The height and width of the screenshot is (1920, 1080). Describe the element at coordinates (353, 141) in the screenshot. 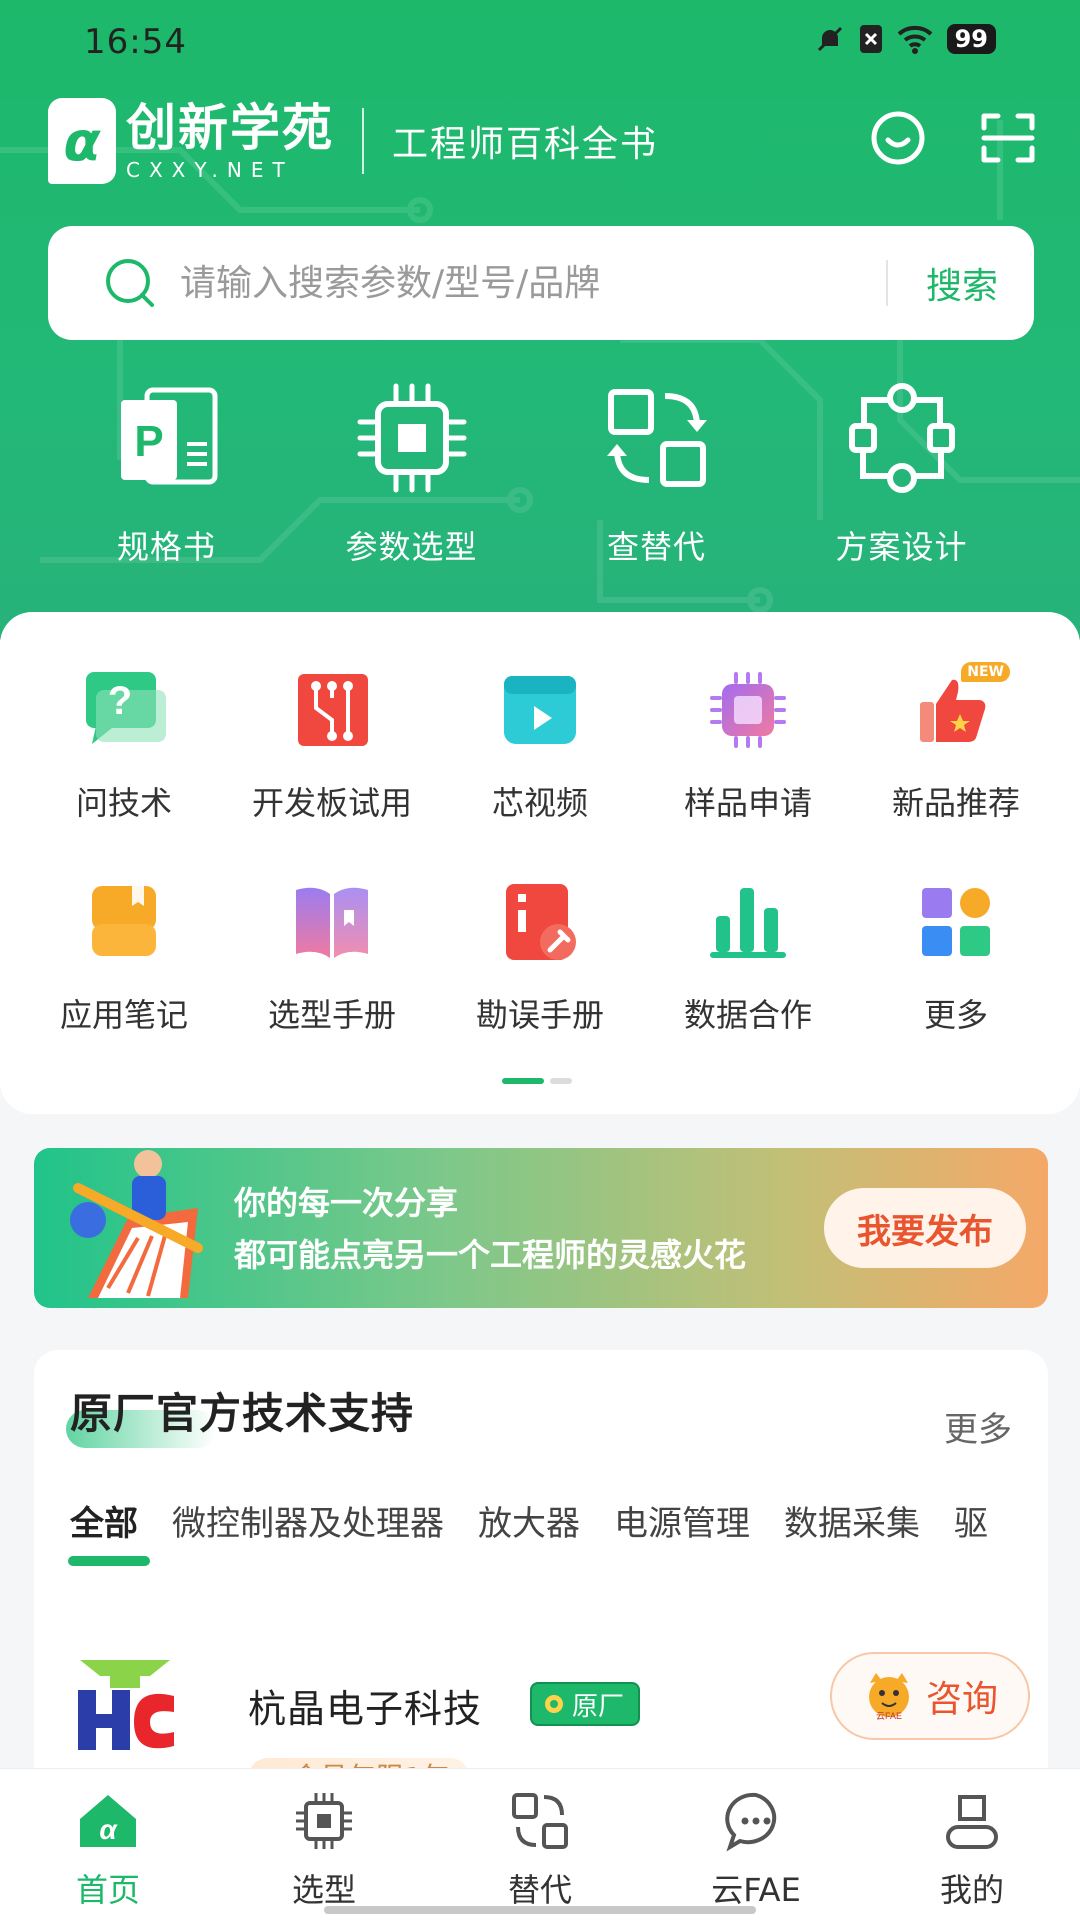

I see `brand: α 创新学苑 CXXY.NET 工程师百科全书` at that location.